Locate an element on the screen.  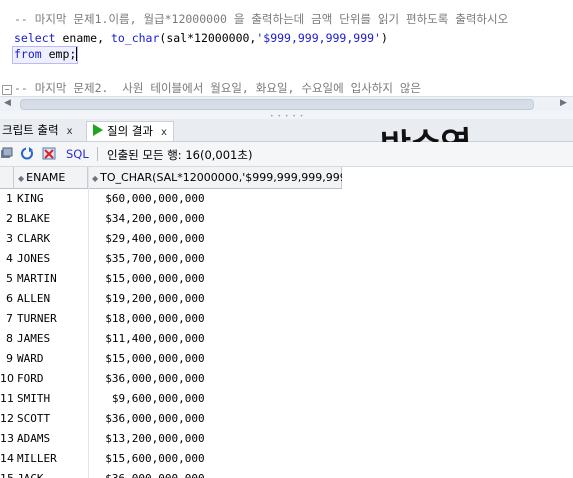
ename-cell: FORD is located at coordinates (30, 379).